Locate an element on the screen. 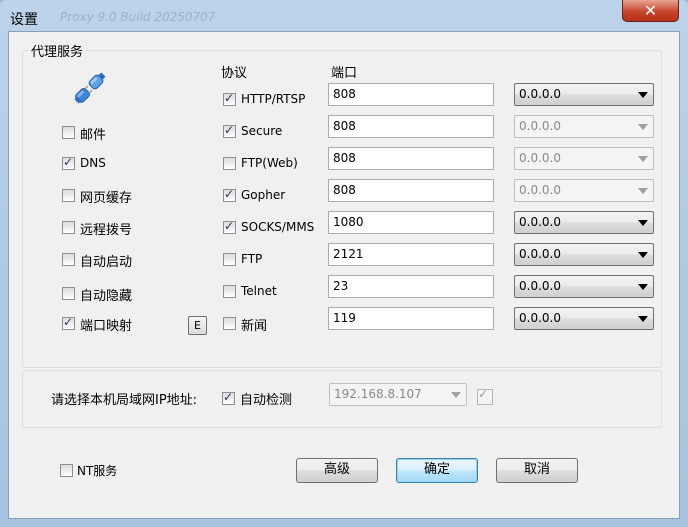 Image resolution: width=688 pixels, height=527 pixels. protocol-checkbox-ftp-web is located at coordinates (229, 163).